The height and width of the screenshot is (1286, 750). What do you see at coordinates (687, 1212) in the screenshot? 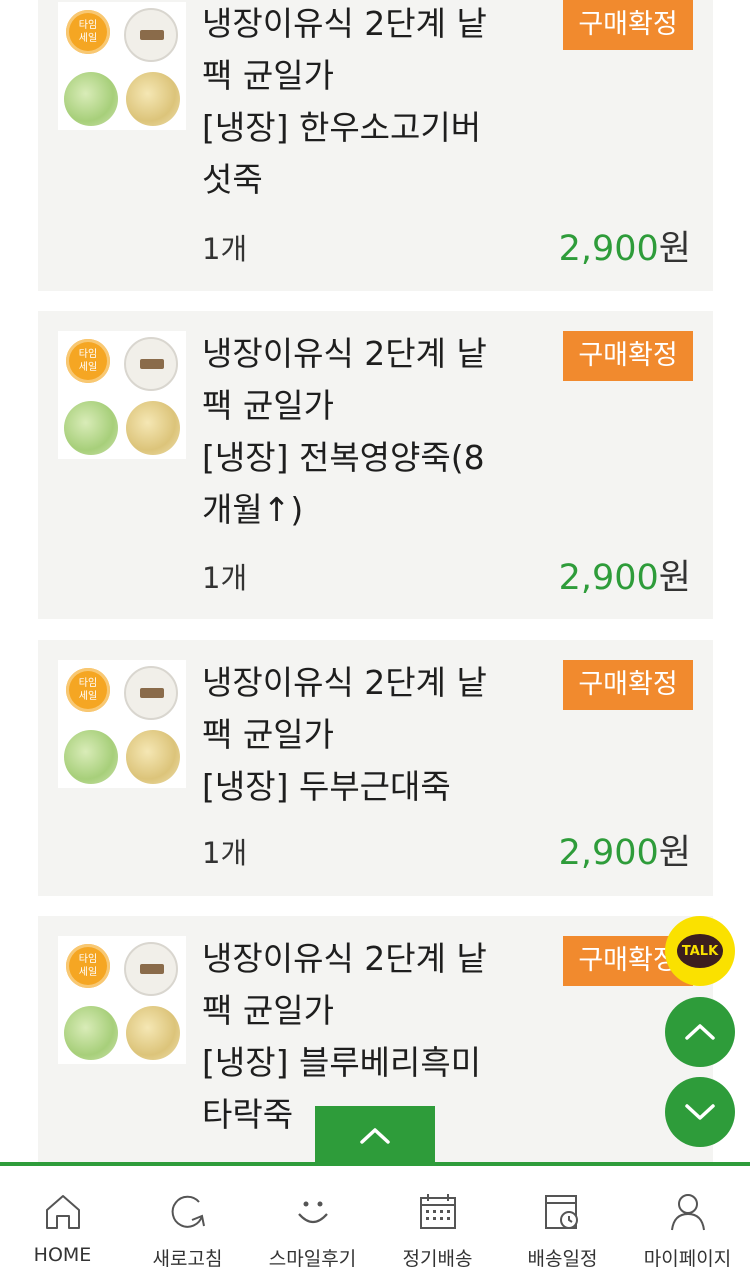
I see `user-icon` at bounding box center [687, 1212].